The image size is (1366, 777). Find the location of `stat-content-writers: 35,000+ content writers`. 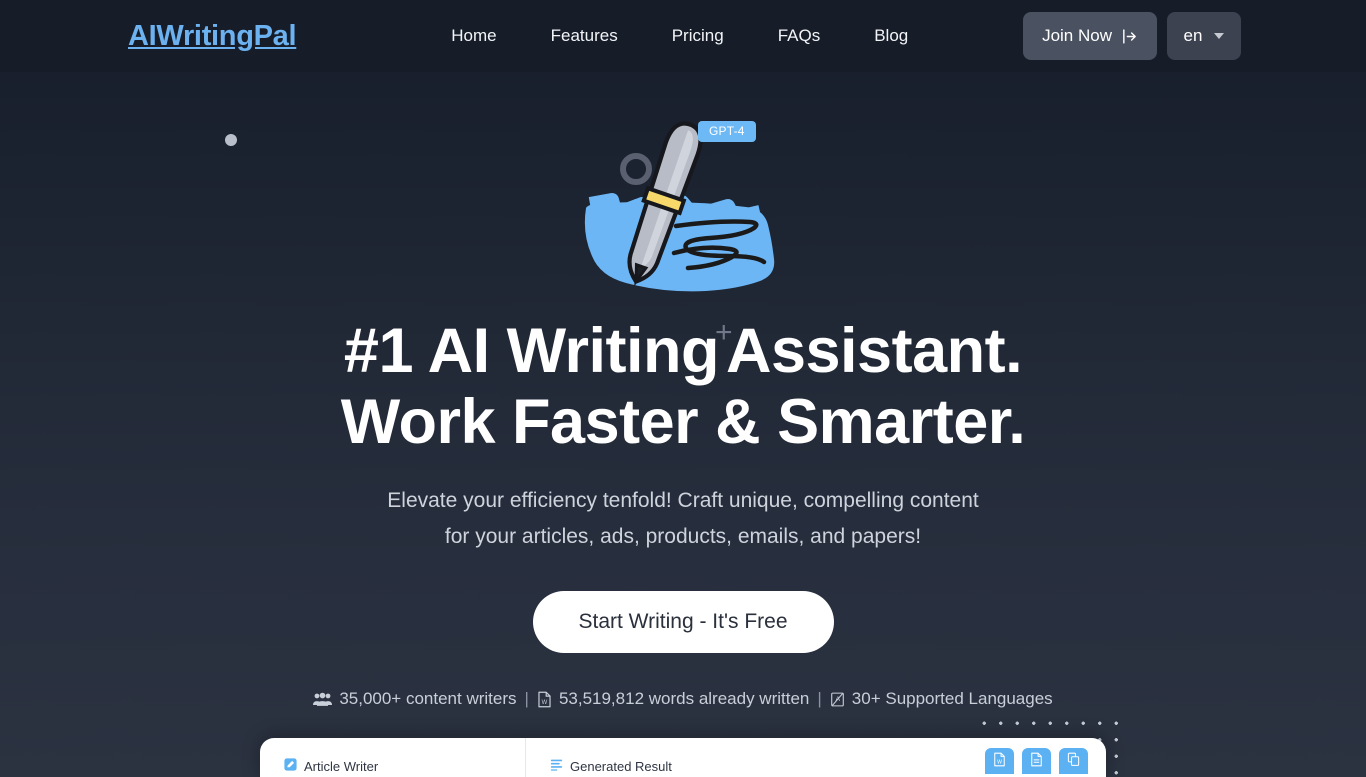

stat-content-writers: 35,000+ content writers is located at coordinates (415, 699).